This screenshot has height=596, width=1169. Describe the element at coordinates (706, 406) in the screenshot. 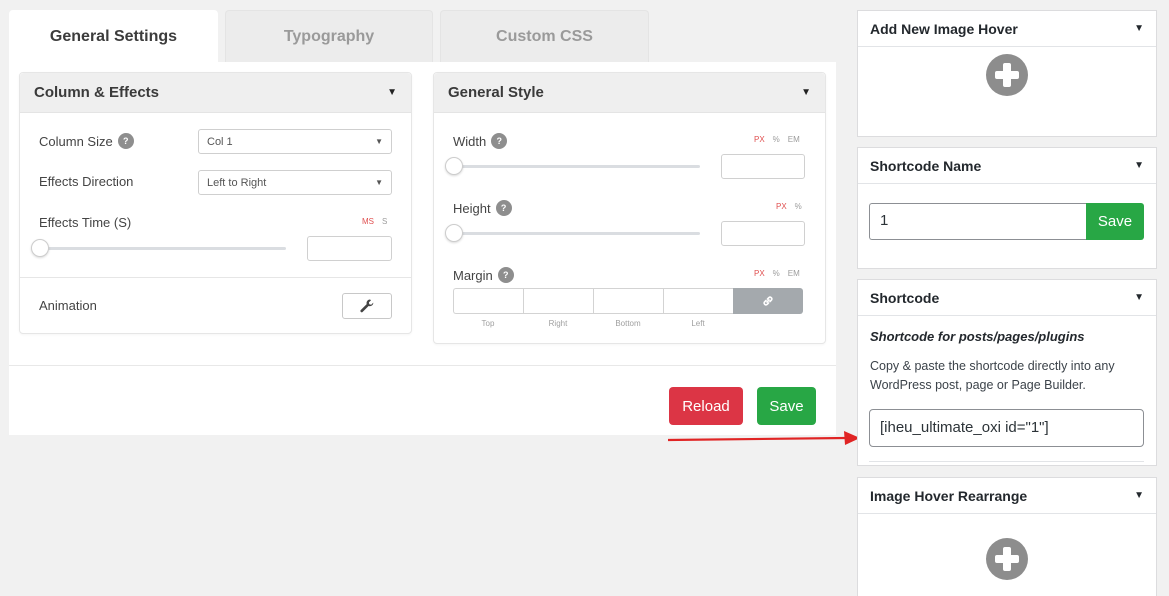

I see `reload-button: Reload` at that location.